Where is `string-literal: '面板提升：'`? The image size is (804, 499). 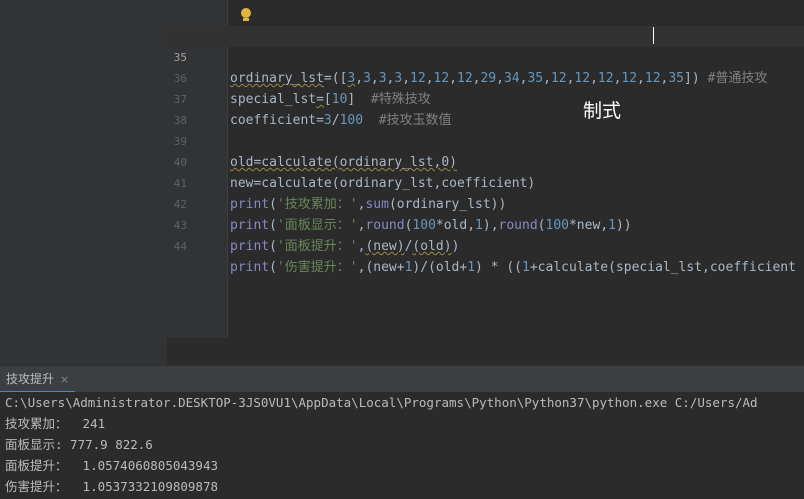 string-literal: '面板提升：' is located at coordinates (317, 246).